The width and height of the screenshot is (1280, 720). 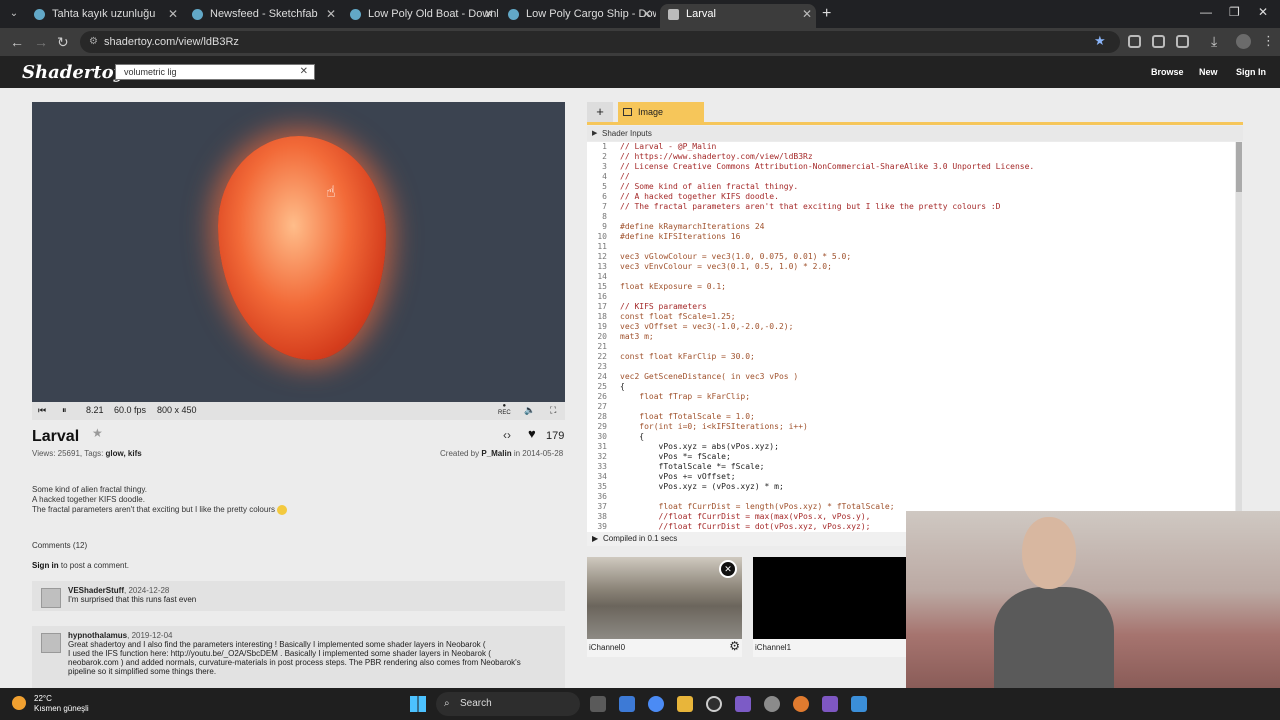 What do you see at coordinates (39, 14) in the screenshot?
I see `globe-icon` at bounding box center [39, 14].